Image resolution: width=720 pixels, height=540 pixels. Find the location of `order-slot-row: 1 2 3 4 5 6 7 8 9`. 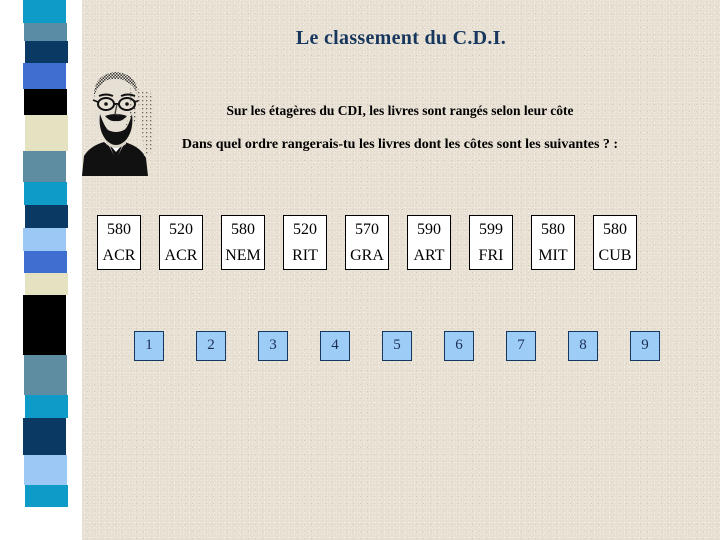

order-slot-row: 1 2 3 4 5 6 7 8 9 is located at coordinates (414, 346).